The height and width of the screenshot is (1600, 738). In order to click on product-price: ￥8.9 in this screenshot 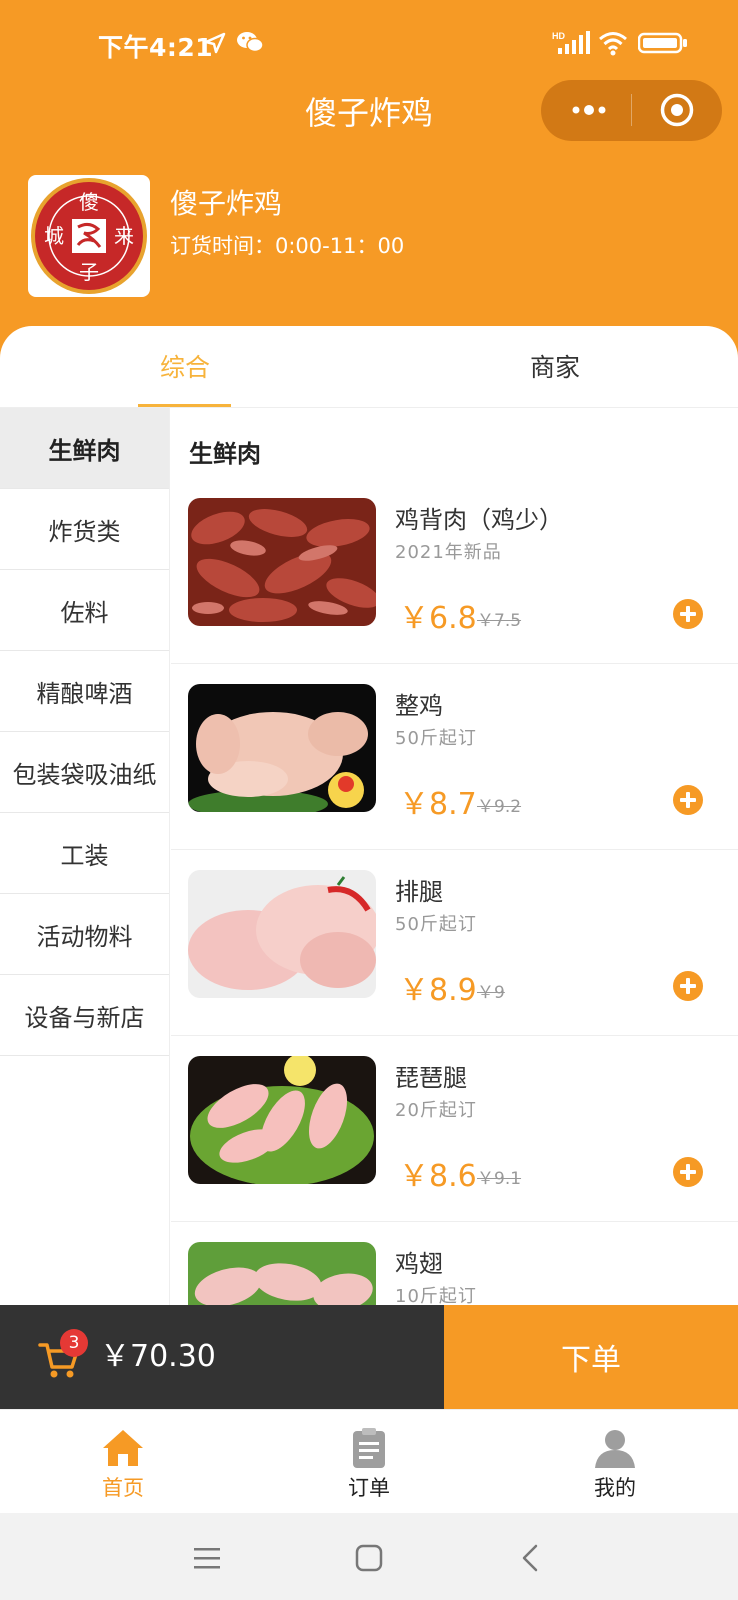, I will do `click(438, 990)`.